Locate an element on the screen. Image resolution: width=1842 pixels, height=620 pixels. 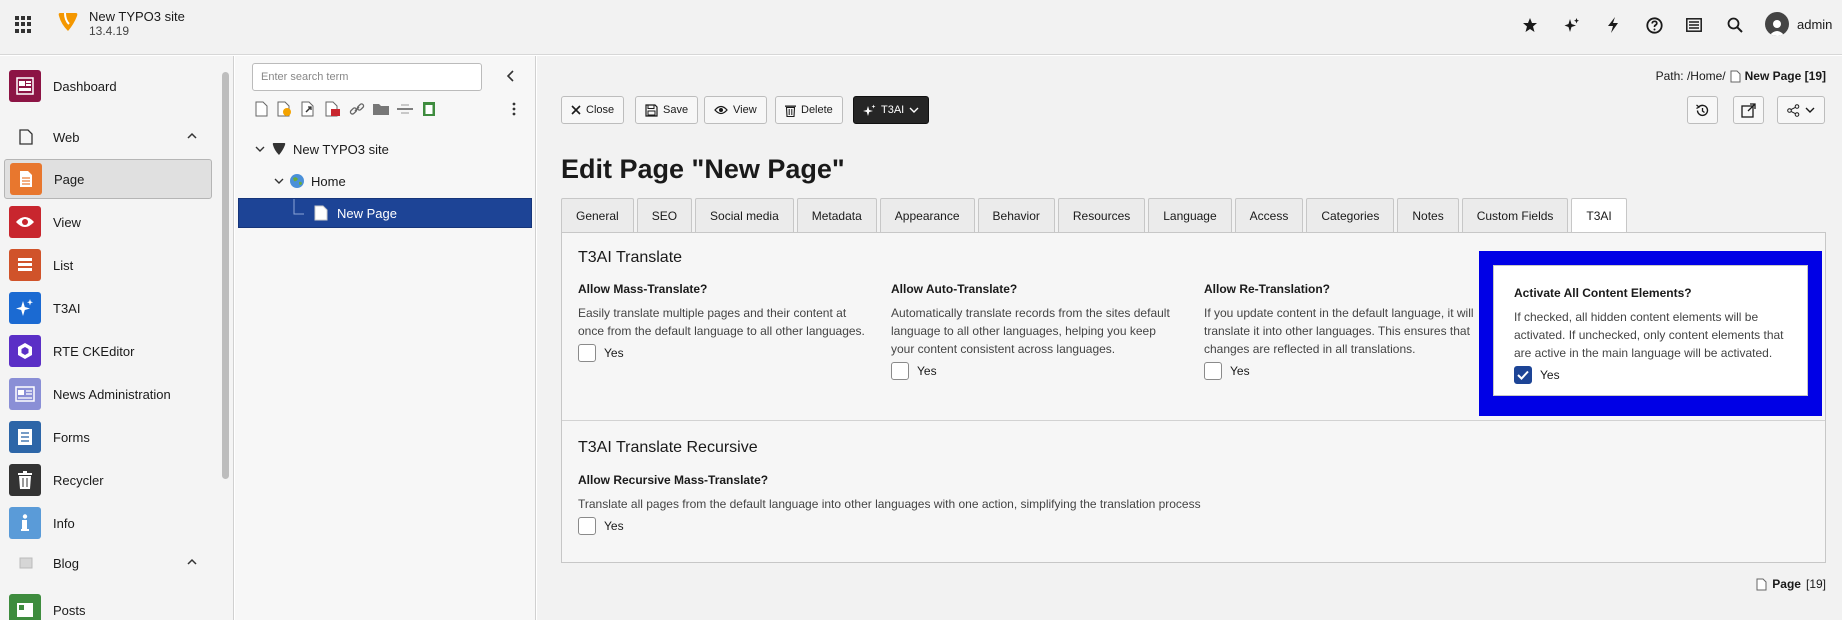
checkbox-recursive-mass-translate: Yes is located at coordinates (978, 526).